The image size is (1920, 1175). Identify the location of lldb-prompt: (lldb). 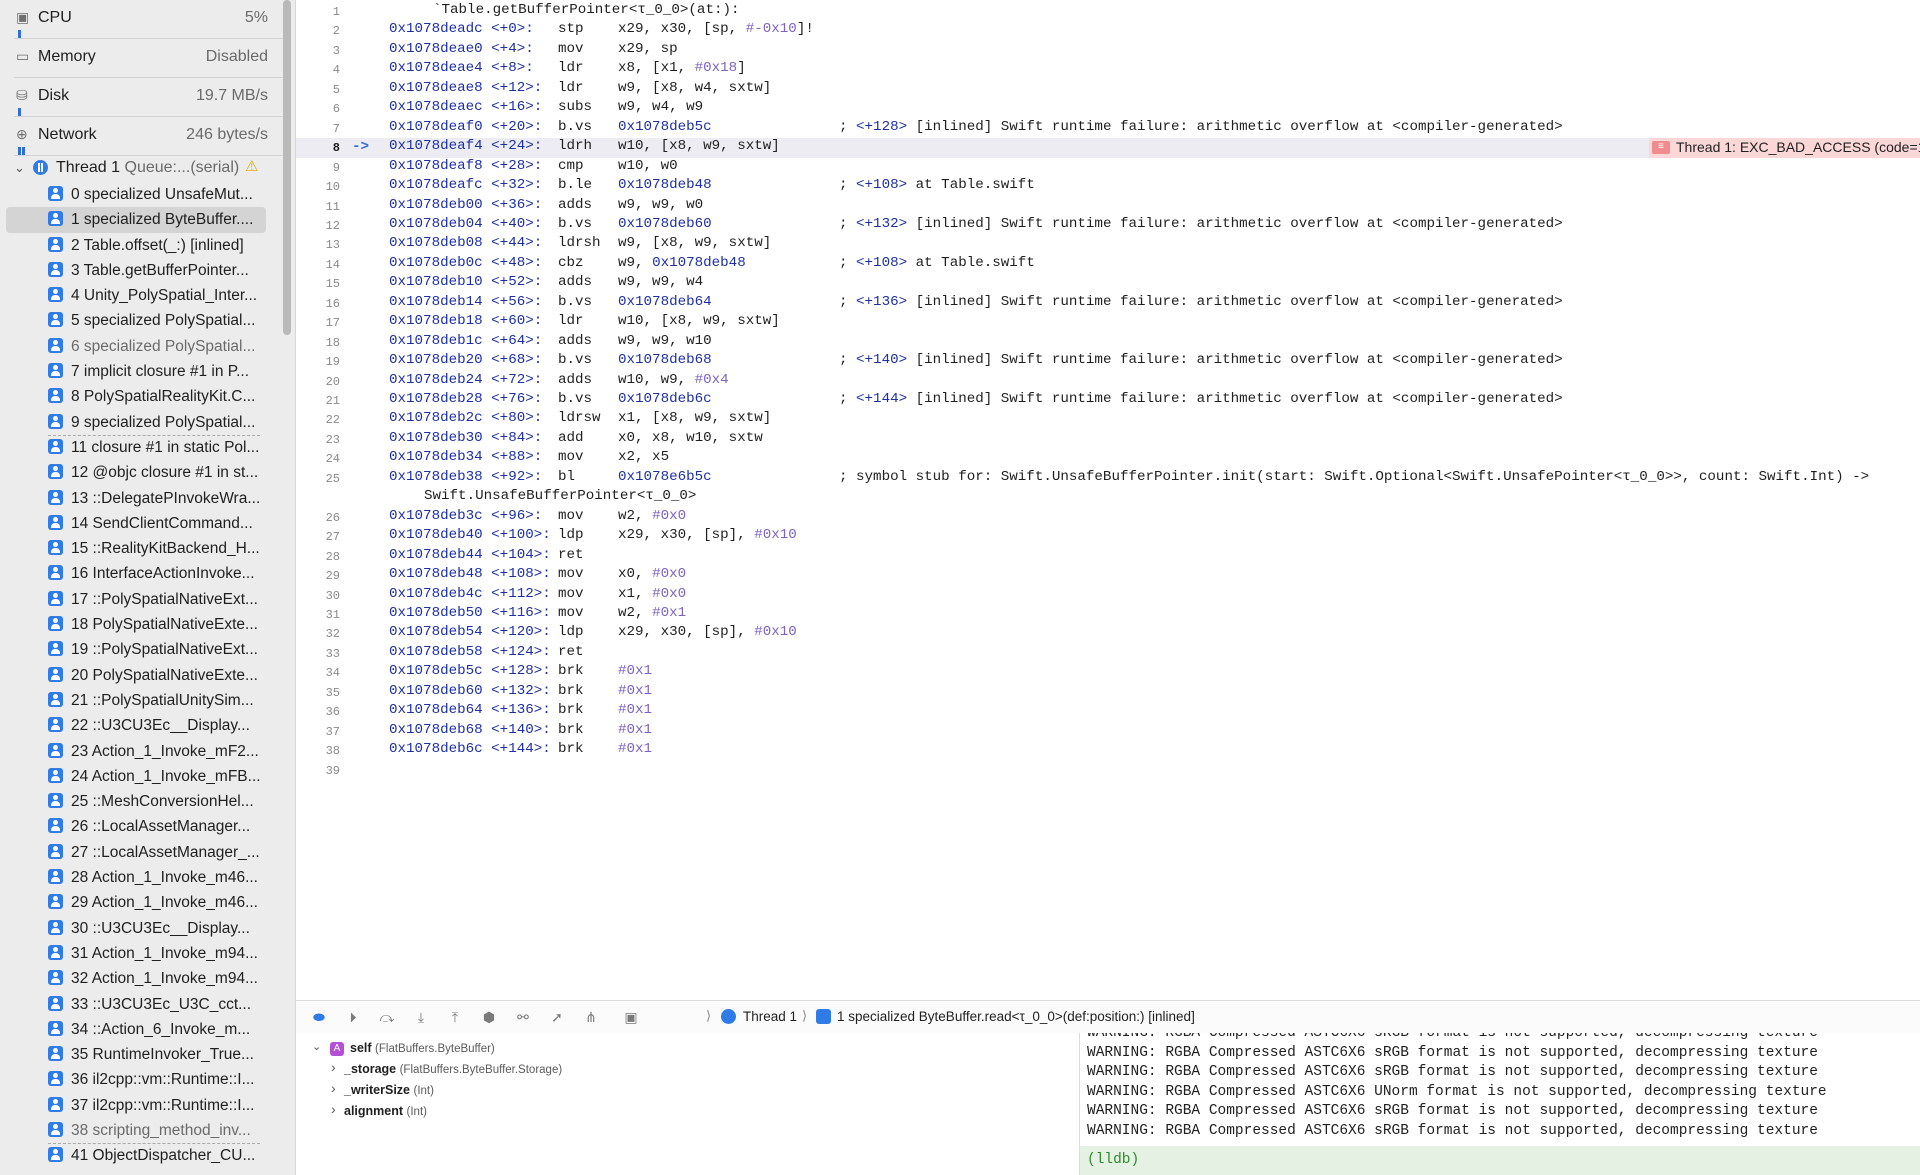
(1500, 1160).